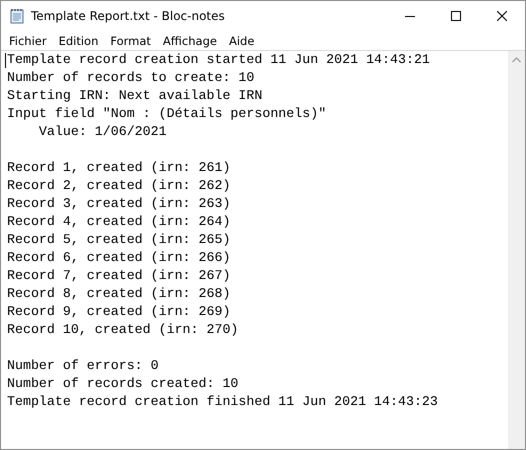 This screenshot has width=526, height=450. I want to click on notepad-icon, so click(17, 16).